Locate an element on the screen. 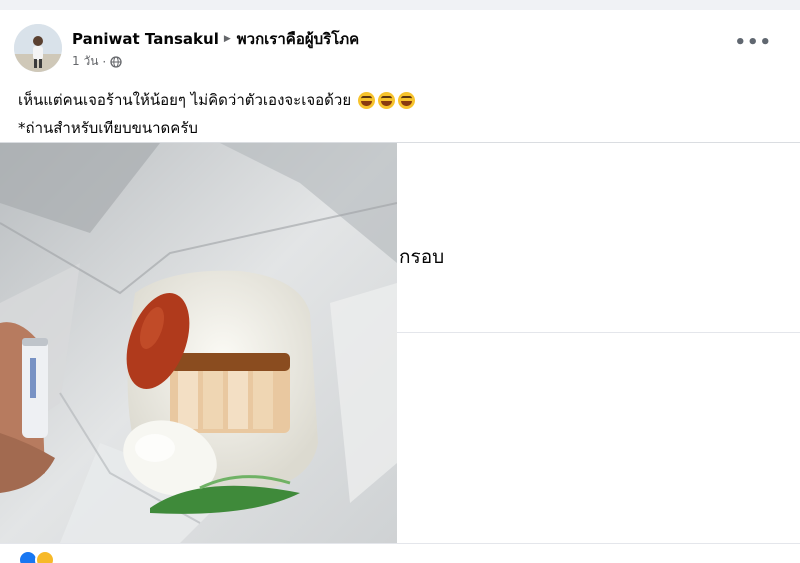 The image size is (800, 563). globe-icon is located at coordinates (116, 61).